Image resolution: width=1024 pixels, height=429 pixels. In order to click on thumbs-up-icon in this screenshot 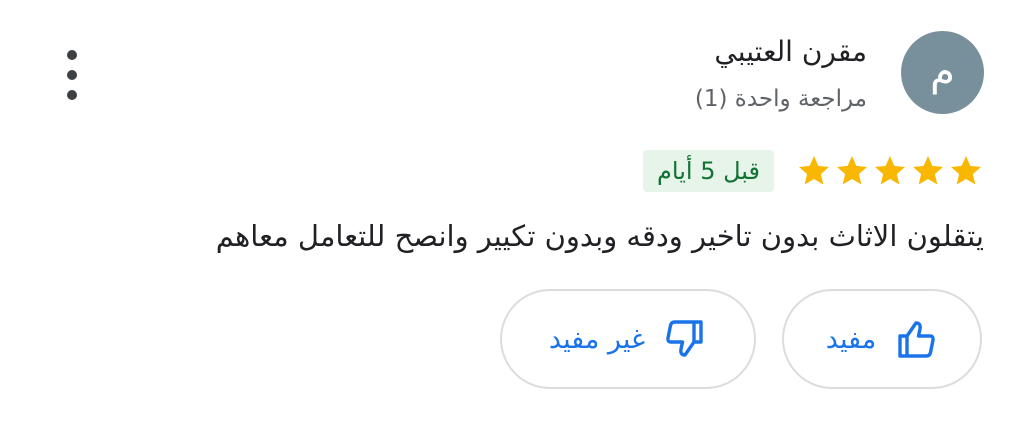, I will do `click(916, 339)`.